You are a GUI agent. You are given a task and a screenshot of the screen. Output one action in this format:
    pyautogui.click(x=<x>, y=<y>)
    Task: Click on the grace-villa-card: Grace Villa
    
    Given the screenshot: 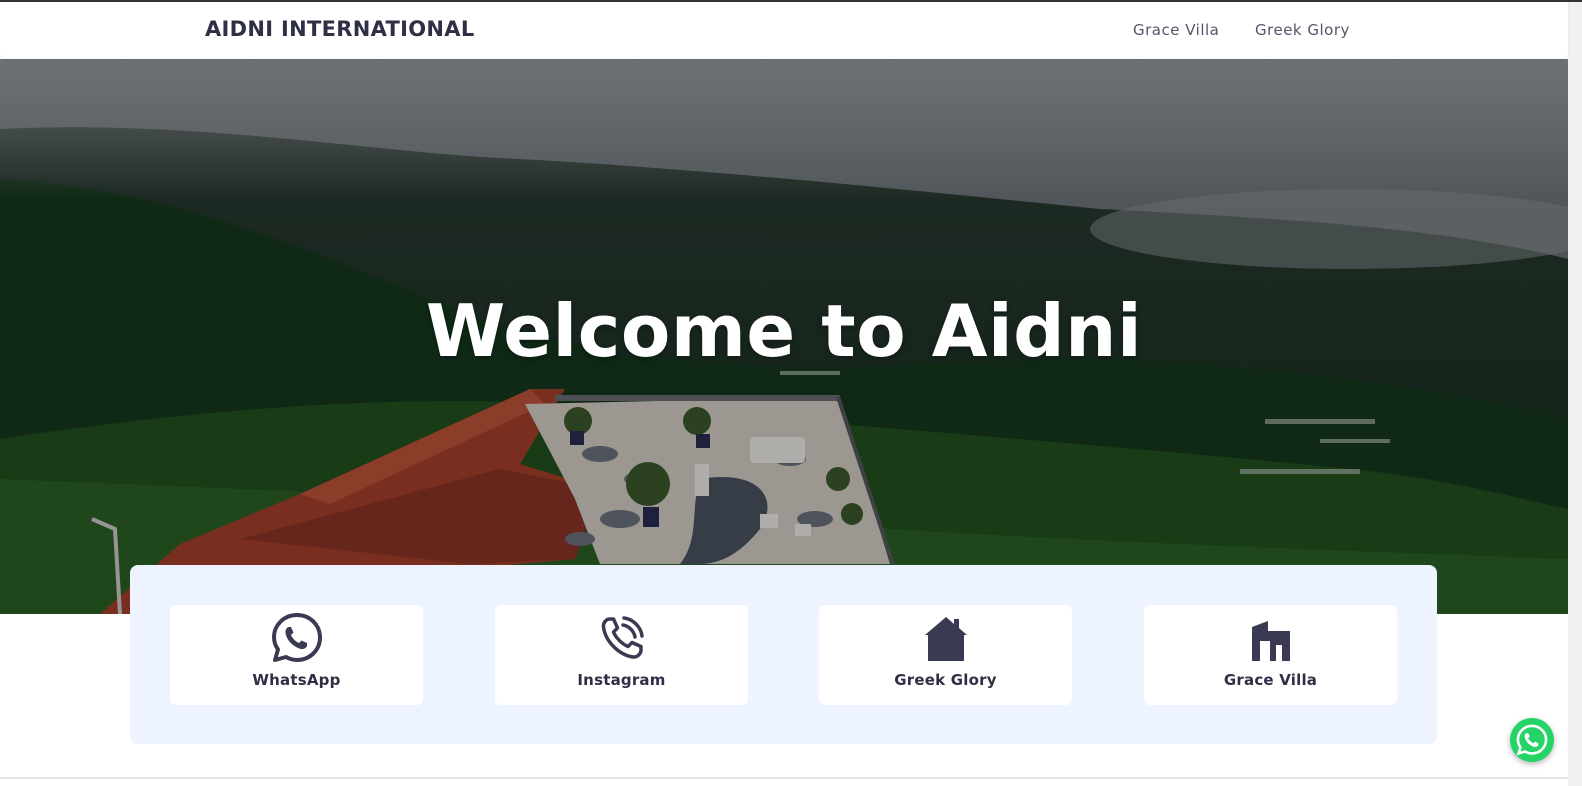 What is the action you would take?
    pyautogui.click(x=1270, y=655)
    